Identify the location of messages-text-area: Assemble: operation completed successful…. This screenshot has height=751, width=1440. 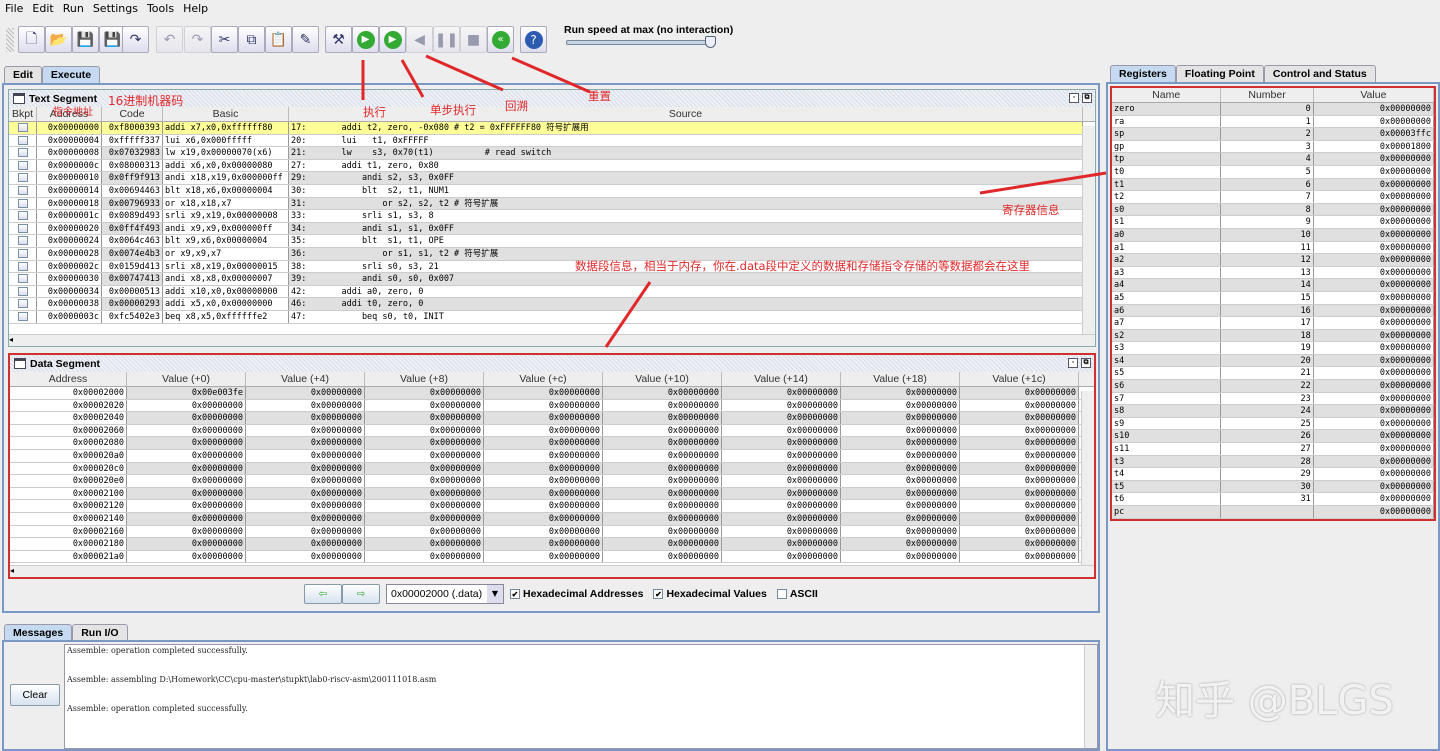
(581, 696).